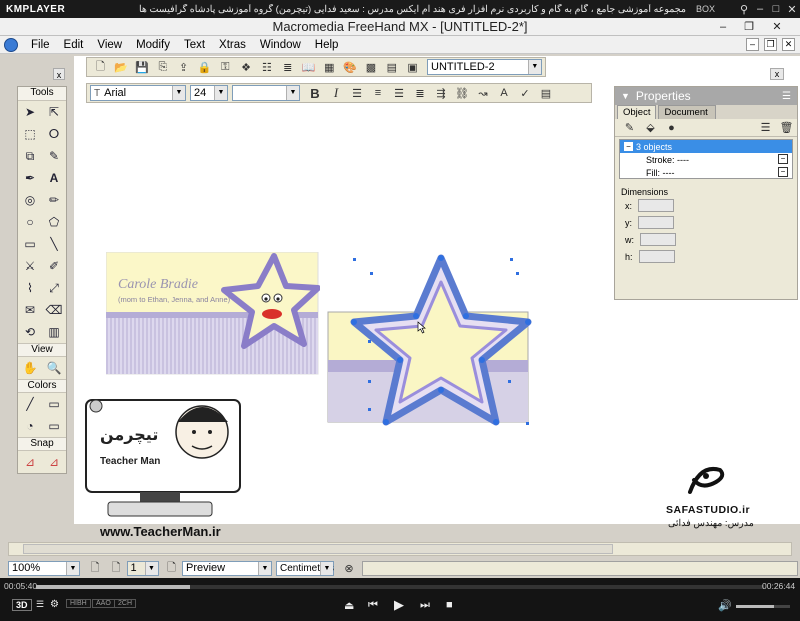 The height and width of the screenshot is (621, 800). Describe the element at coordinates (706, 96) in the screenshot. I see `properties-header: ▼ Properties ☰` at that location.